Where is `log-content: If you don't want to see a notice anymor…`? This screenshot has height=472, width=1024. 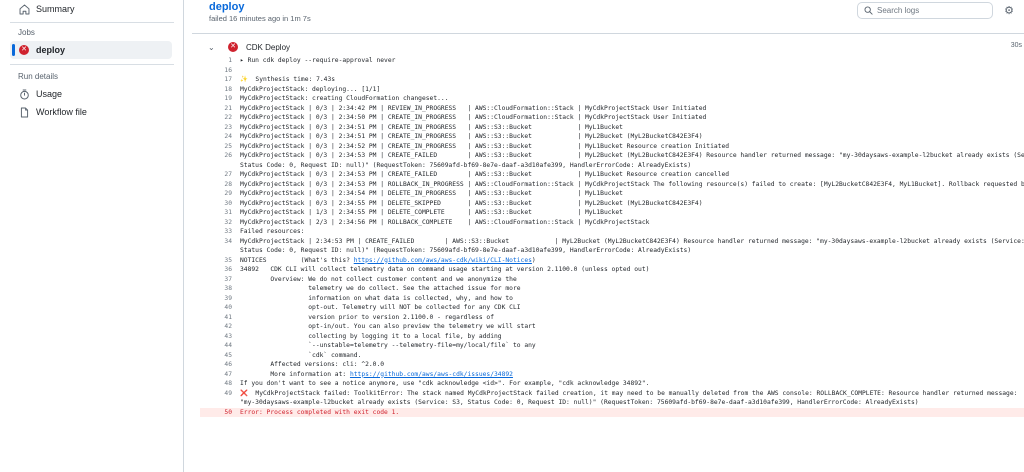 log-content: If you don't want to see a notice anymor… is located at coordinates (445, 383).